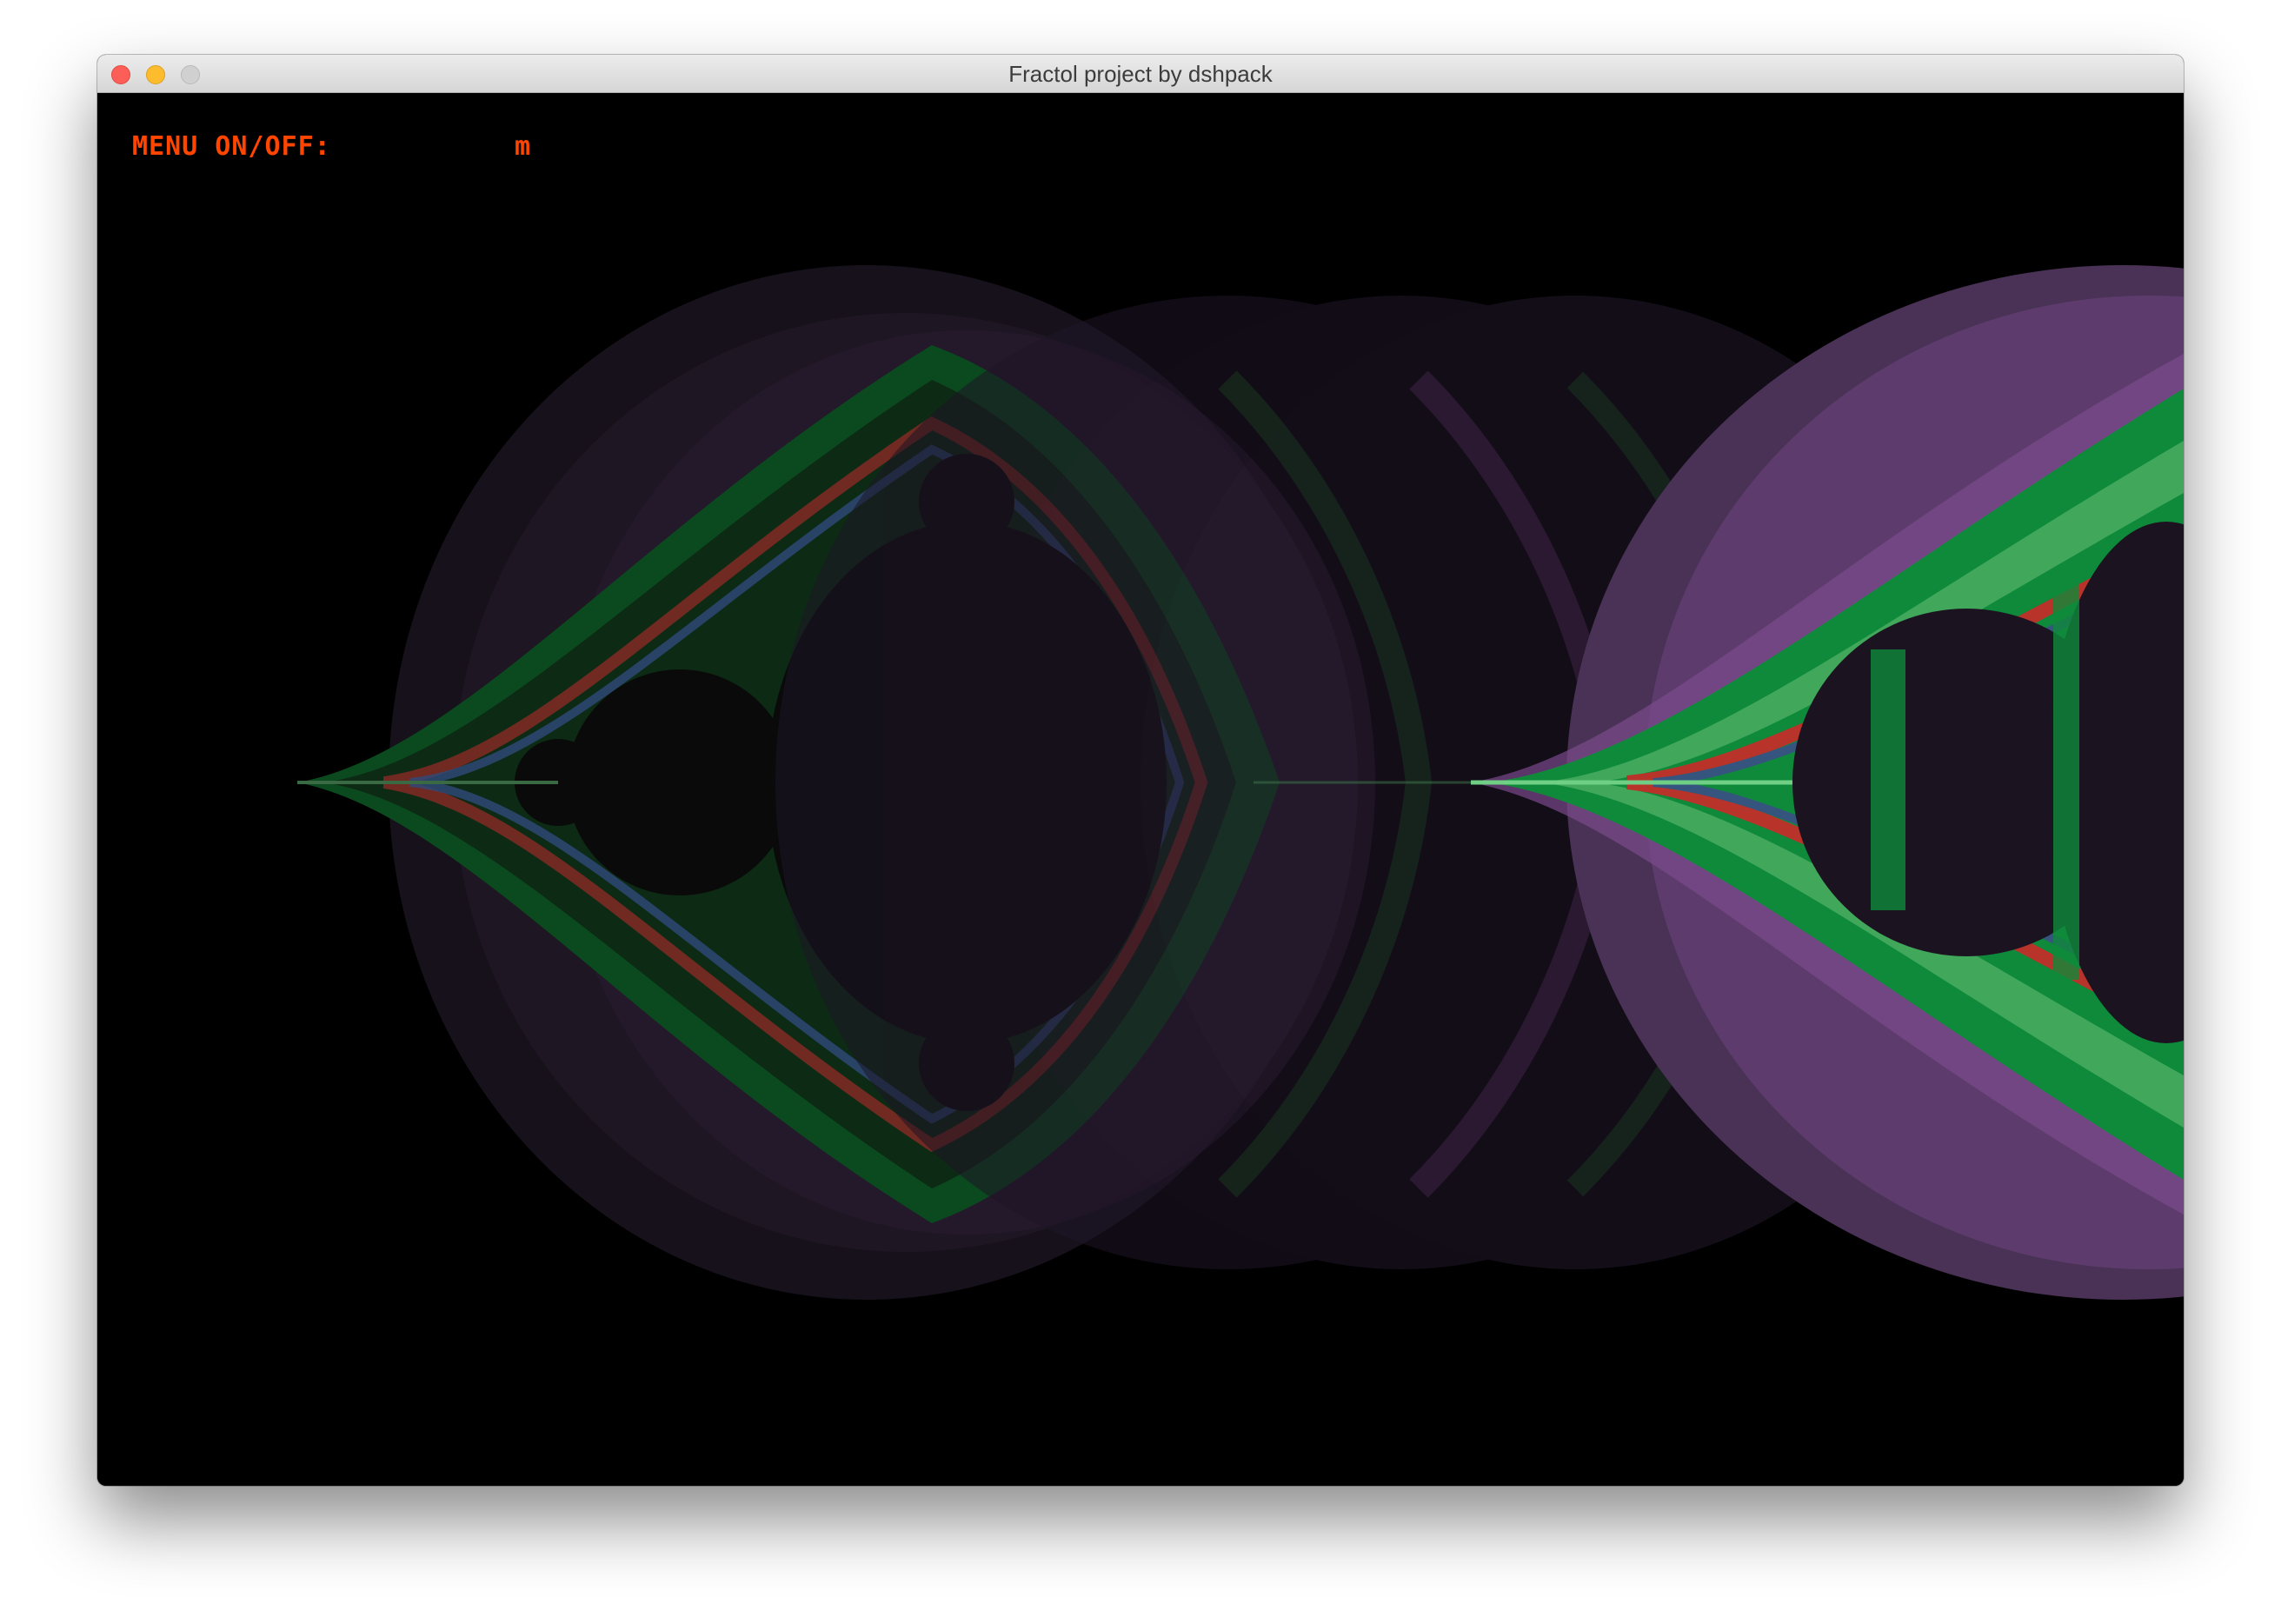 Image resolution: width=2281 pixels, height=1624 pixels. What do you see at coordinates (231, 147) in the screenshot?
I see `menu-toggle-label: MENU ON/OFF:` at bounding box center [231, 147].